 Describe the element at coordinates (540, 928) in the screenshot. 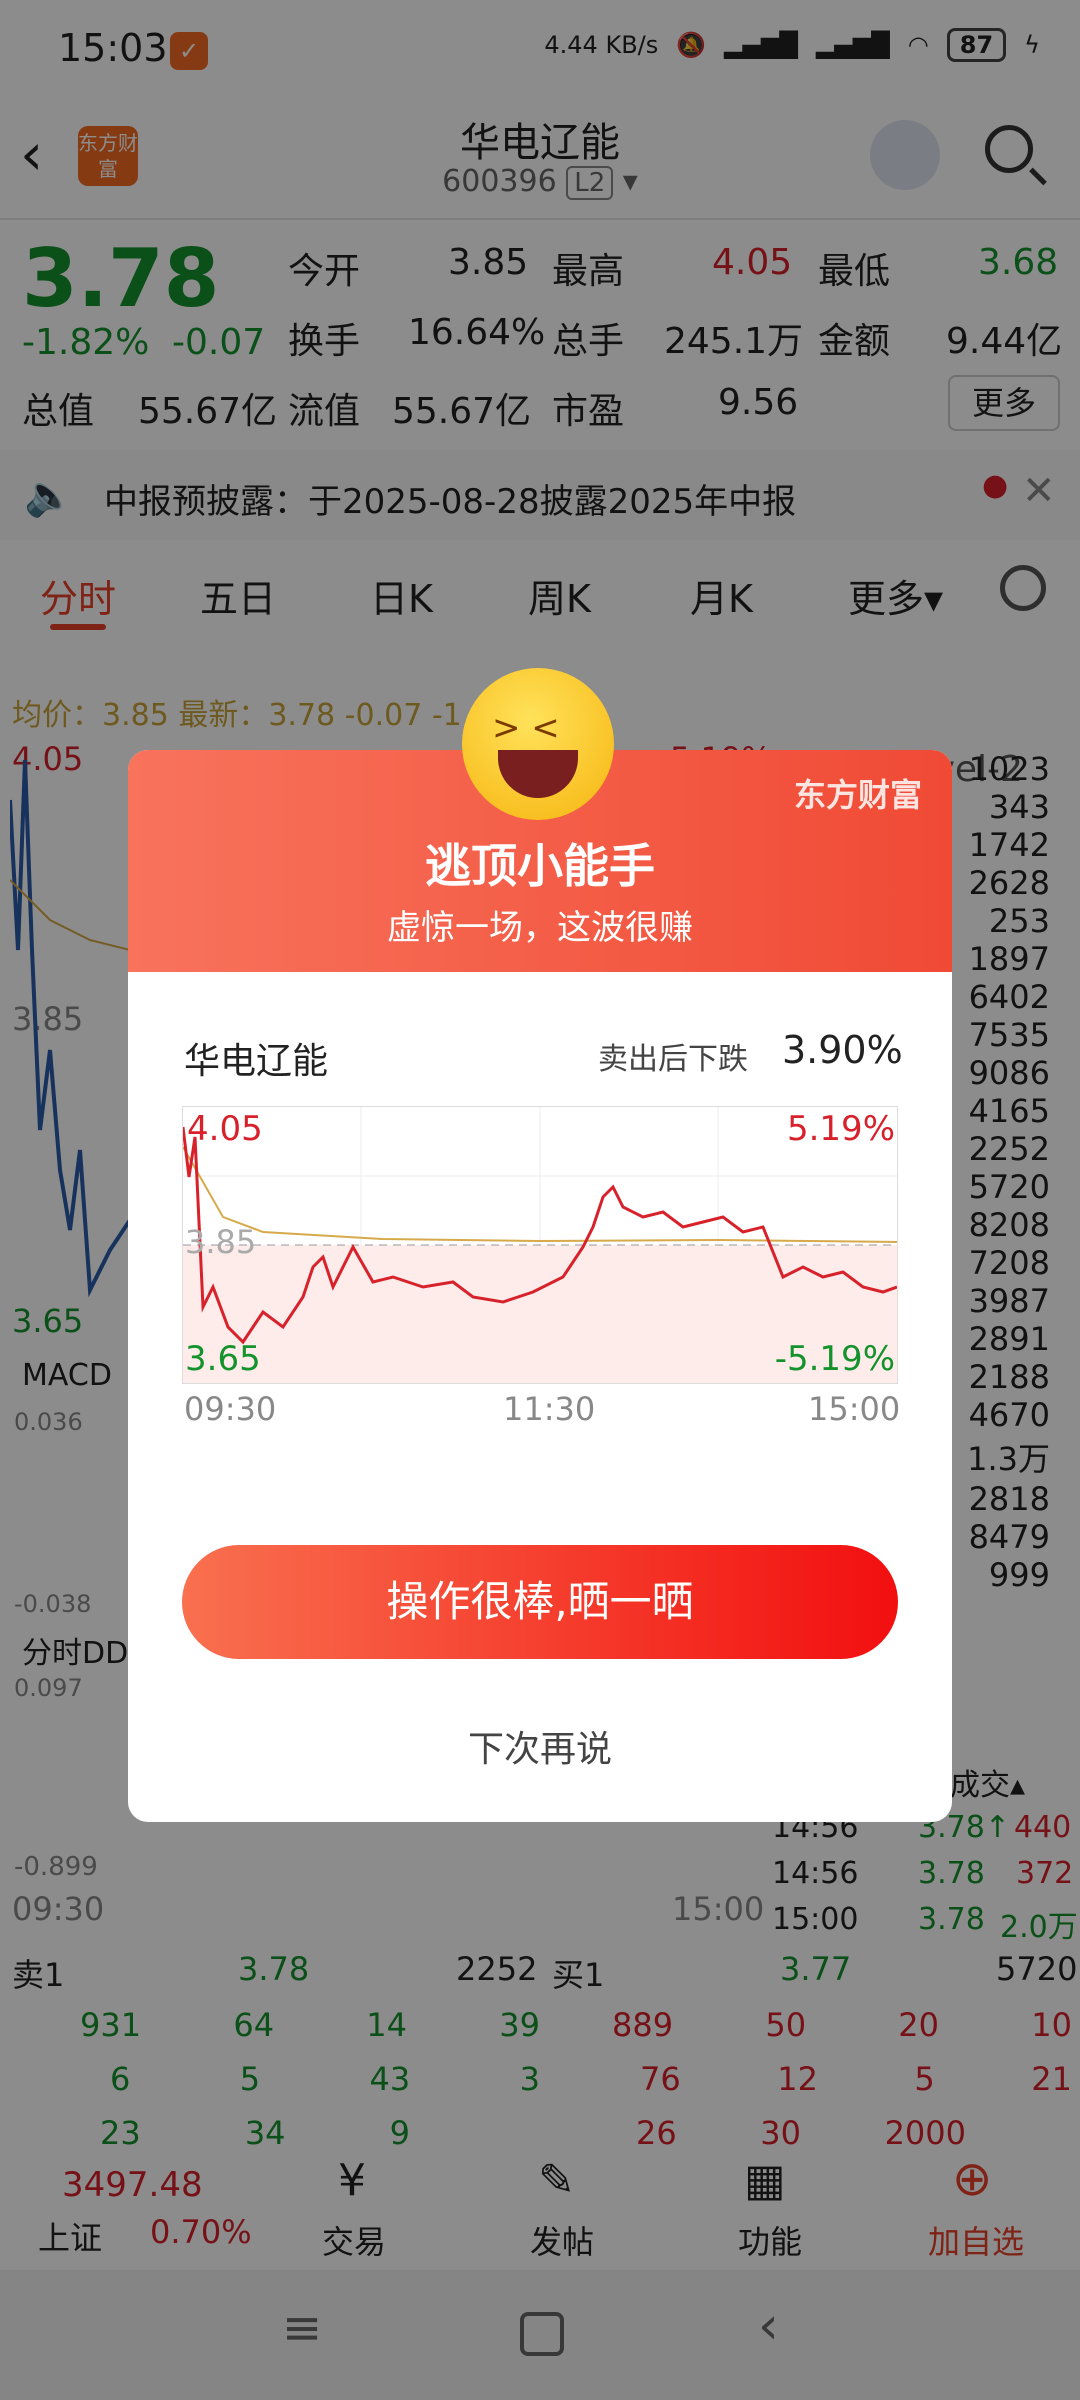

I see `dialog-subtitle: 虚惊一场，这波很赚` at that location.